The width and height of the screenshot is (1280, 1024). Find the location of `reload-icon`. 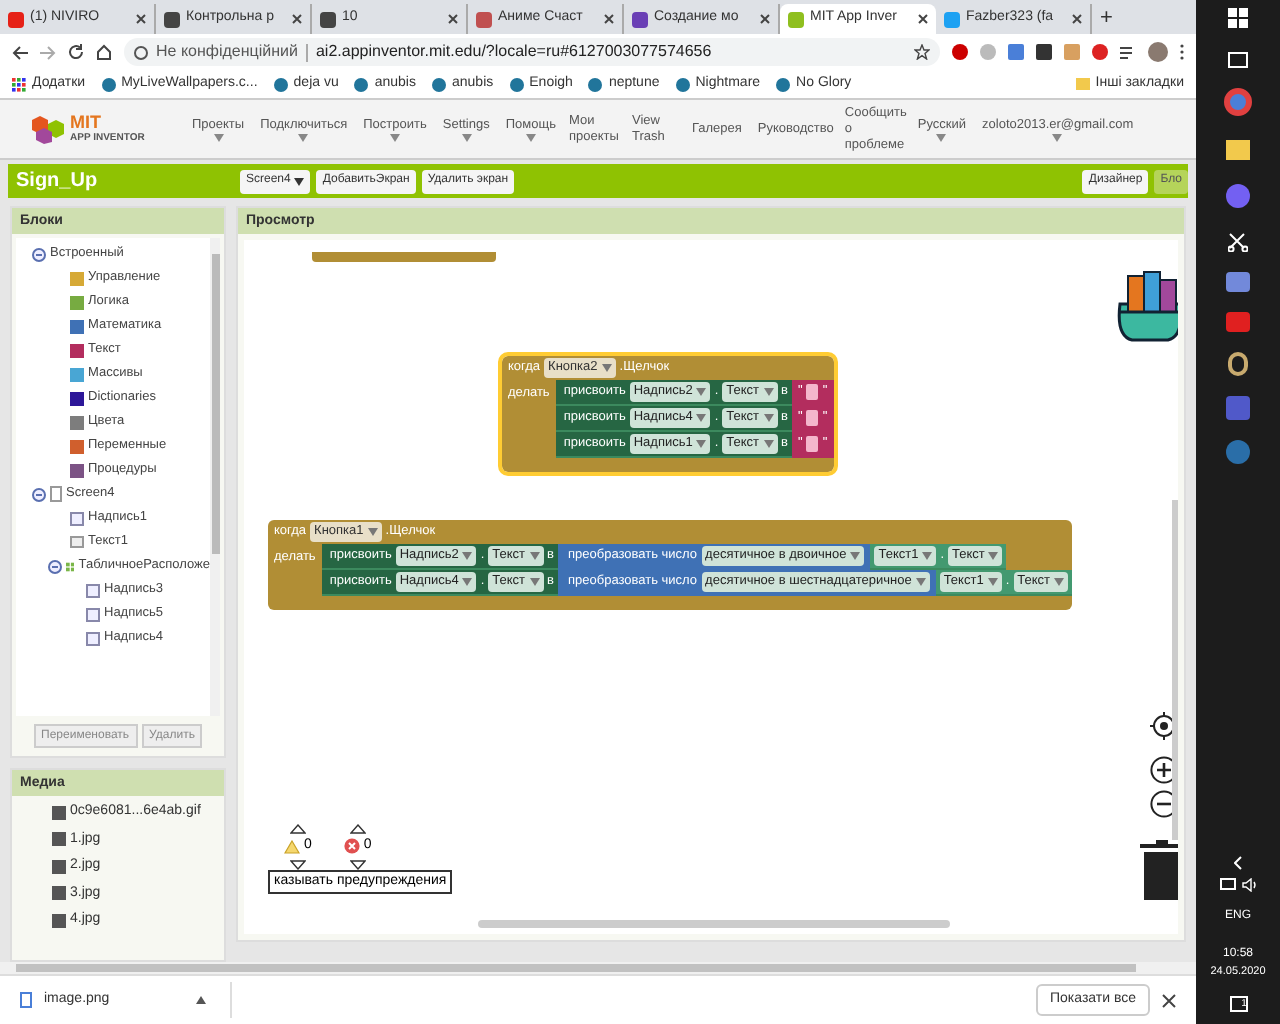

reload-icon is located at coordinates (76, 52).